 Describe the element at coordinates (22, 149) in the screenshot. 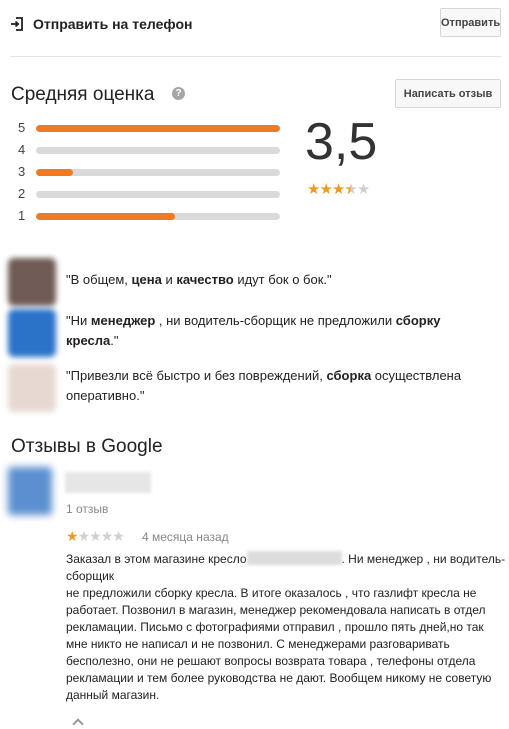

I see `histogram-label: 4` at that location.